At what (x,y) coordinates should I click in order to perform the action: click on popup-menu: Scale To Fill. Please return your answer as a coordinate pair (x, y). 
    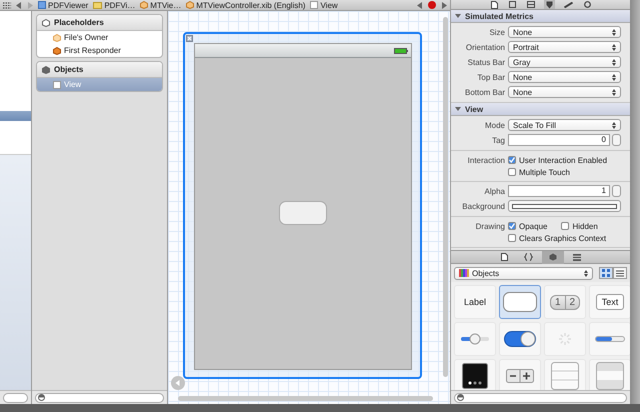
    Looking at the image, I should click on (564, 125).